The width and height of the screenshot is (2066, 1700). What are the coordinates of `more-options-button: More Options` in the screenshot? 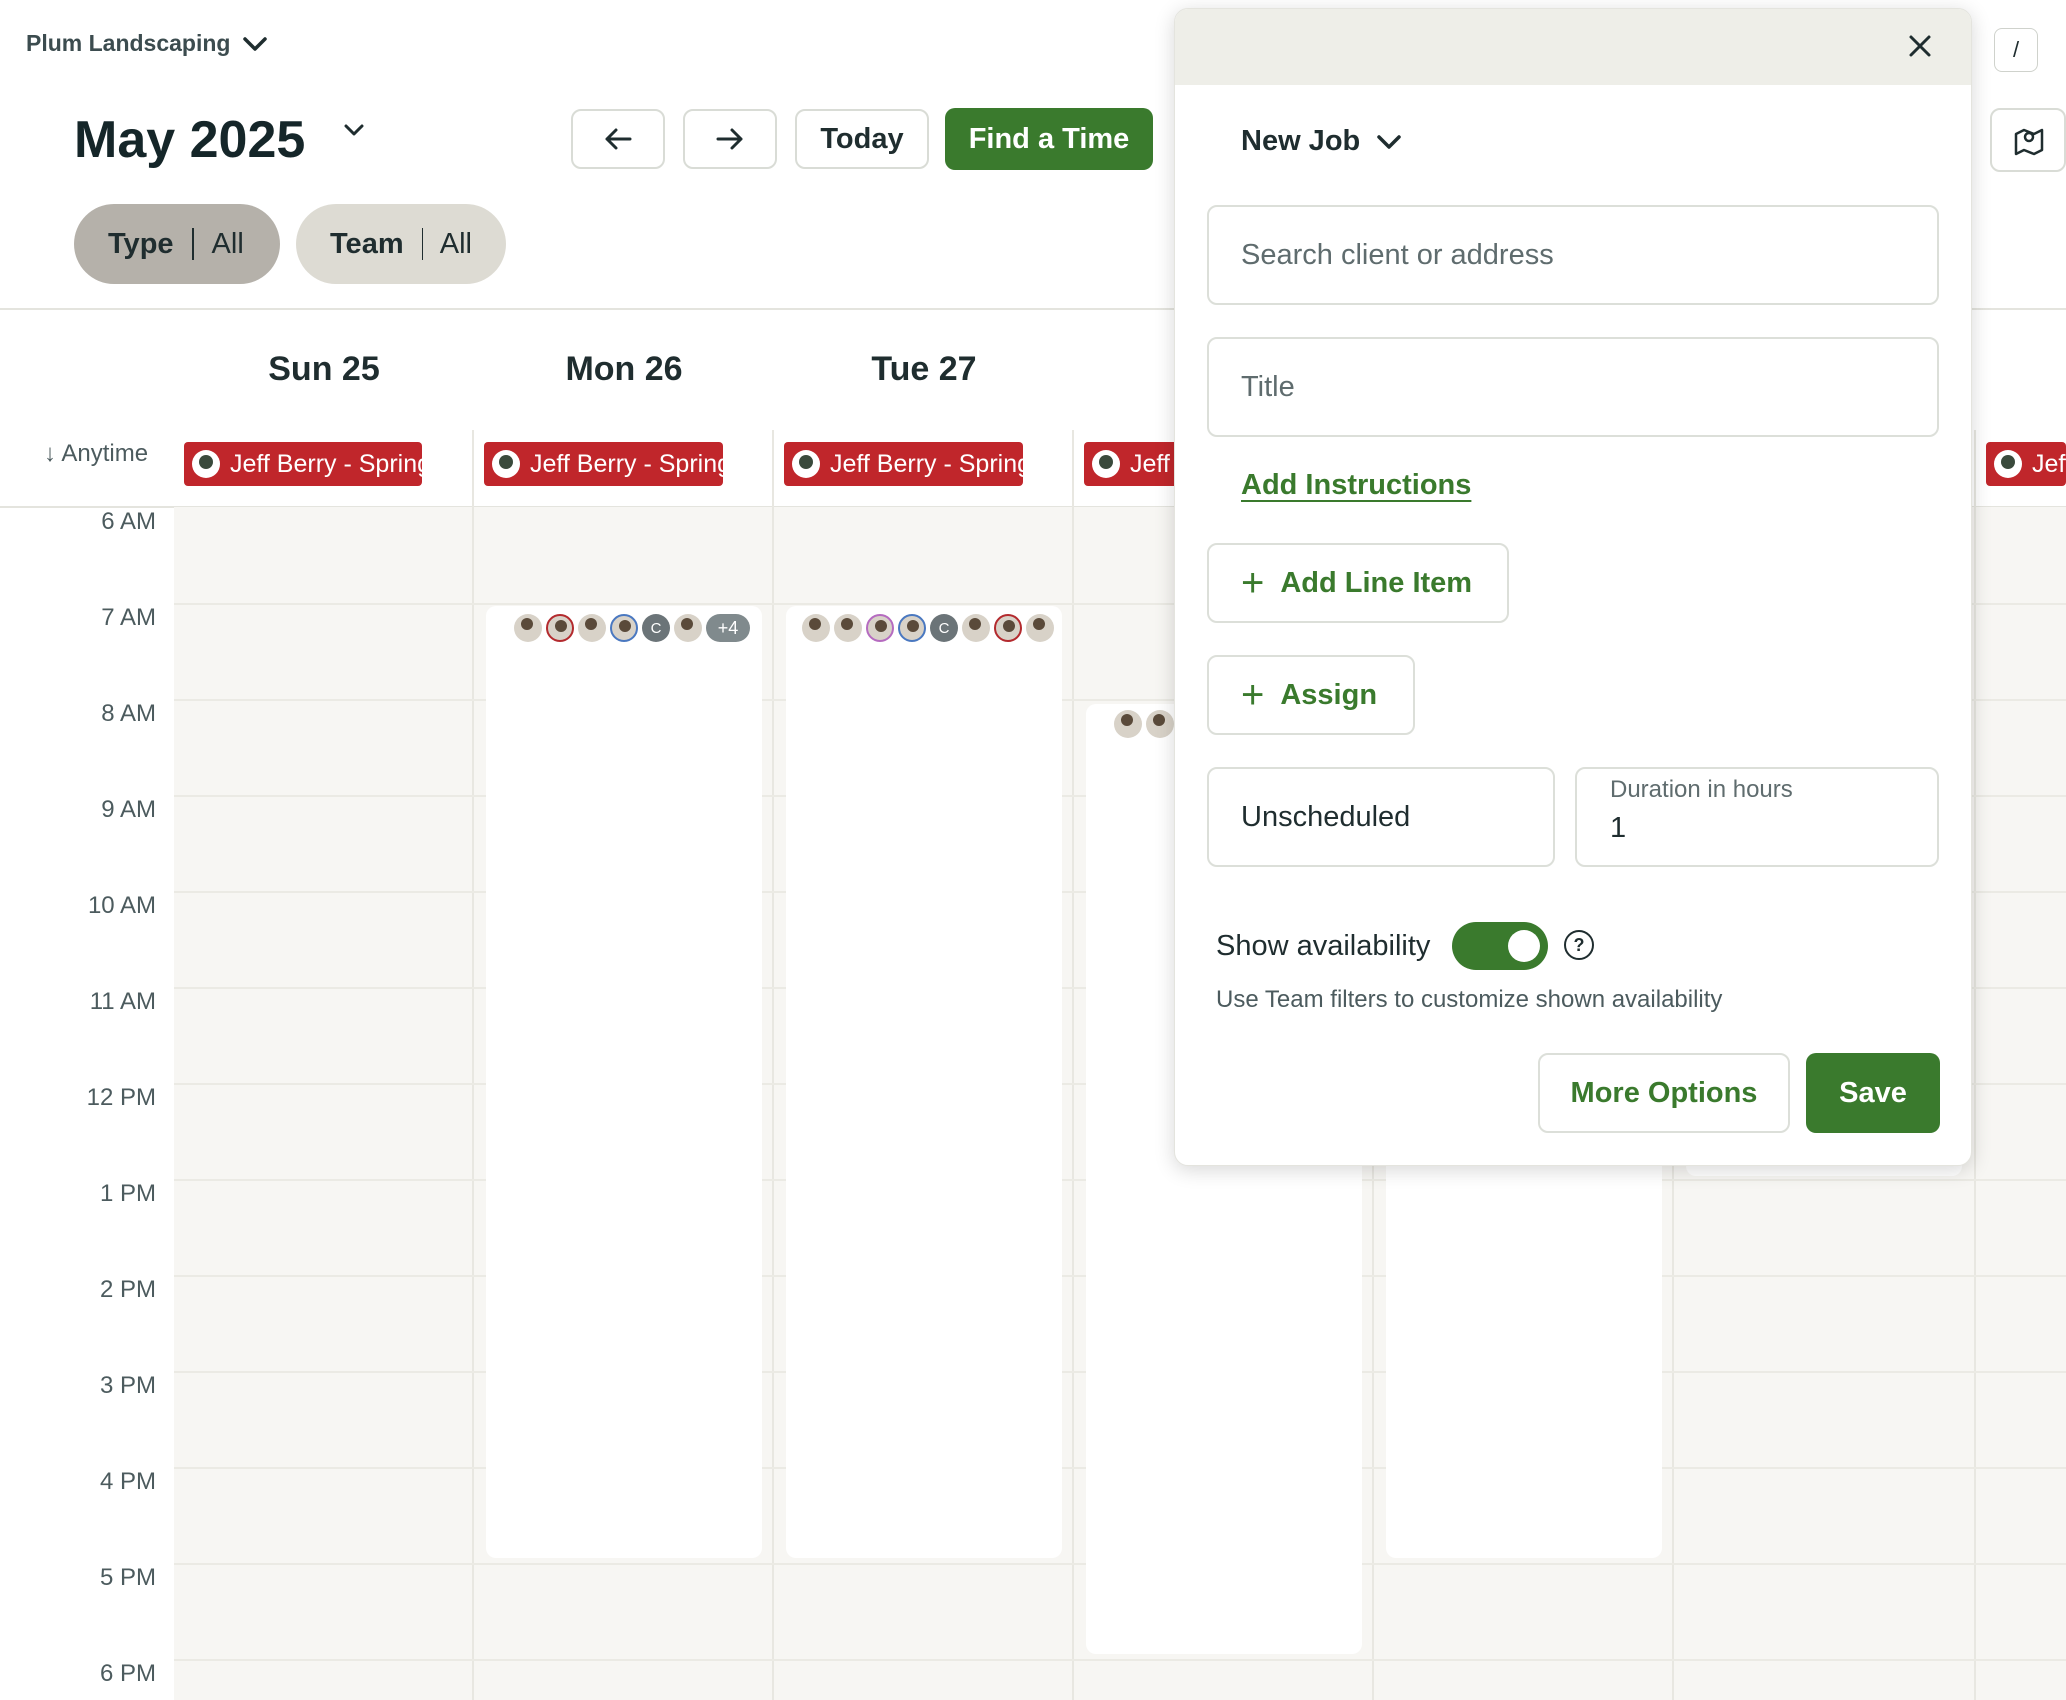 It's located at (1664, 1093).